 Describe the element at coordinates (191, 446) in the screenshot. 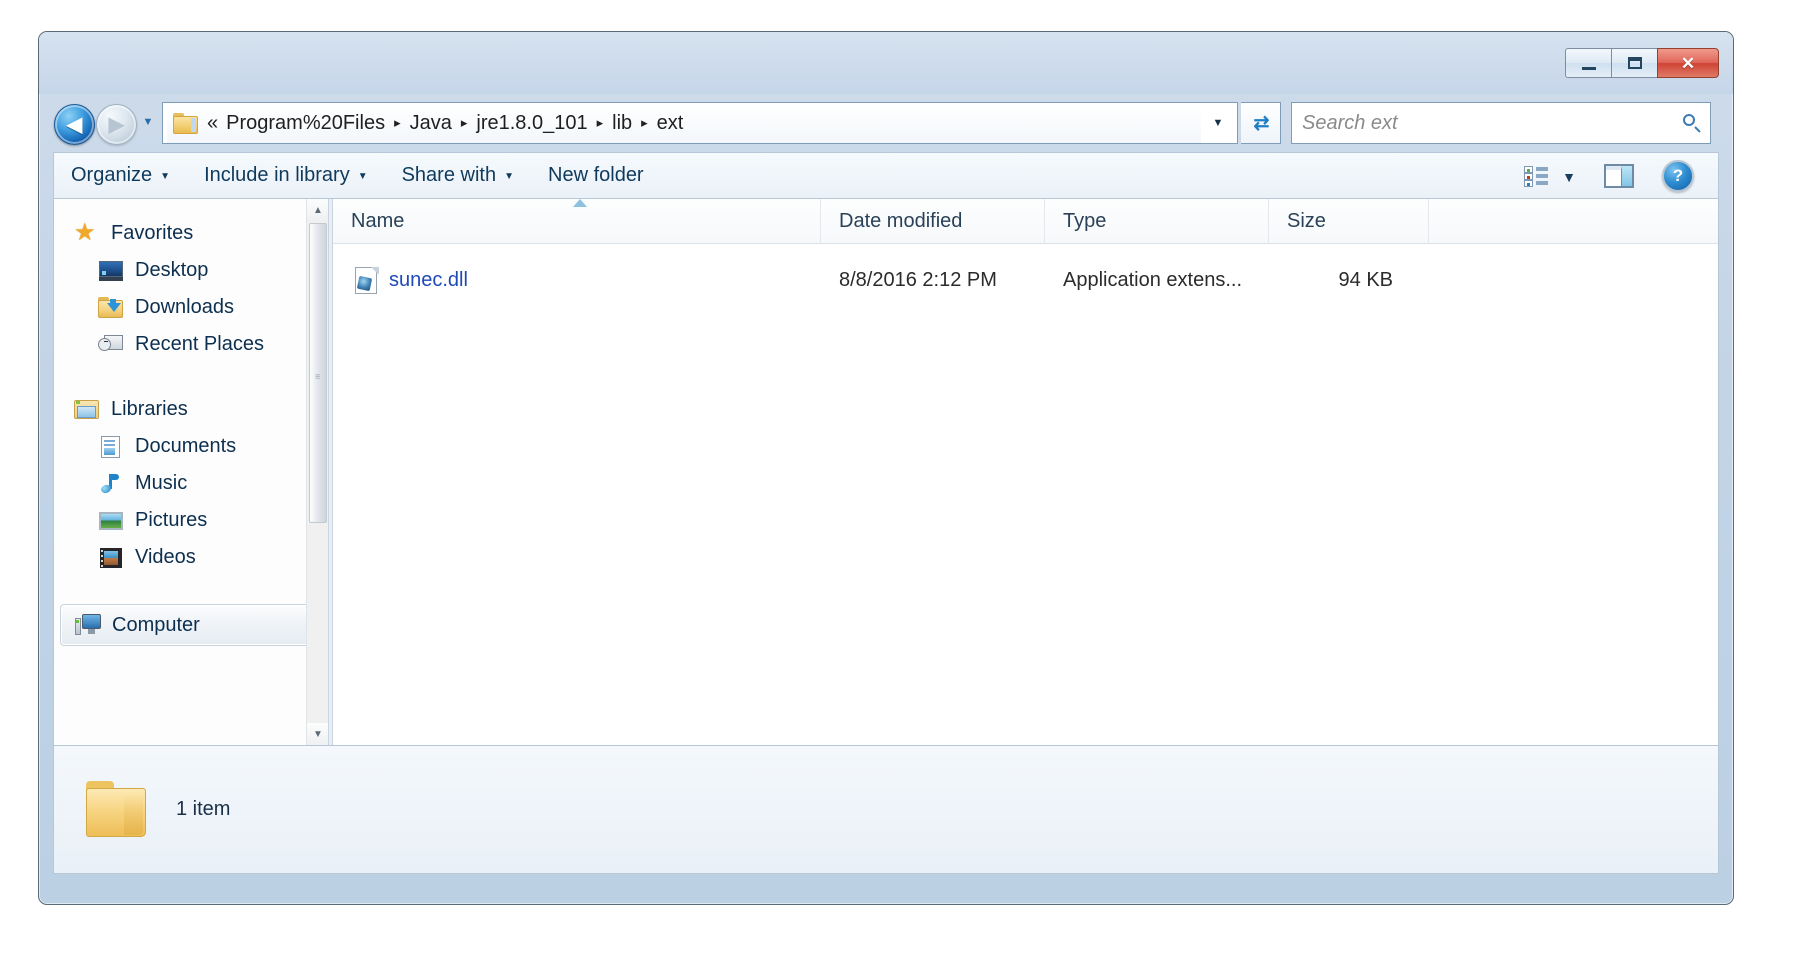

I see `sidebar-item-documents: Documents` at that location.